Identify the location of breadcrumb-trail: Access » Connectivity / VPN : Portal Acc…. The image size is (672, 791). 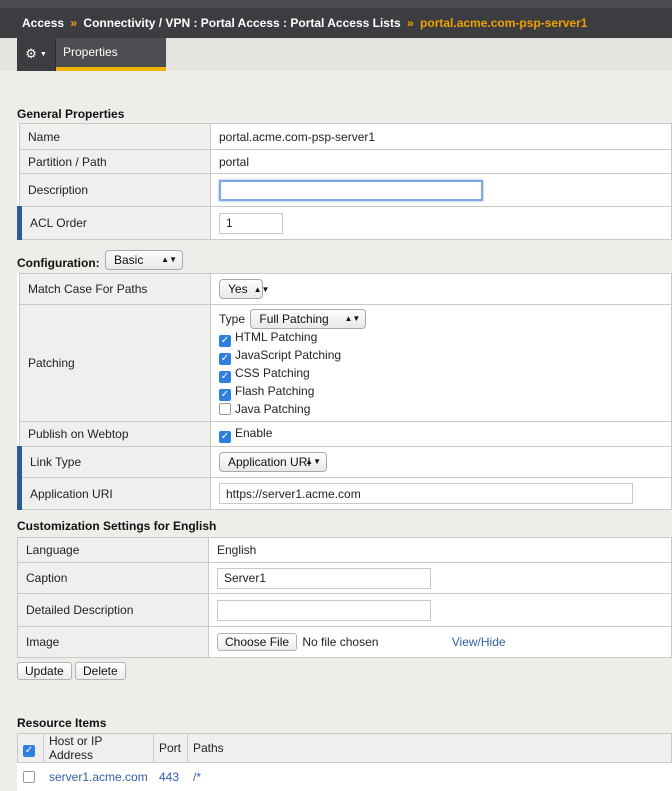
(304, 23).